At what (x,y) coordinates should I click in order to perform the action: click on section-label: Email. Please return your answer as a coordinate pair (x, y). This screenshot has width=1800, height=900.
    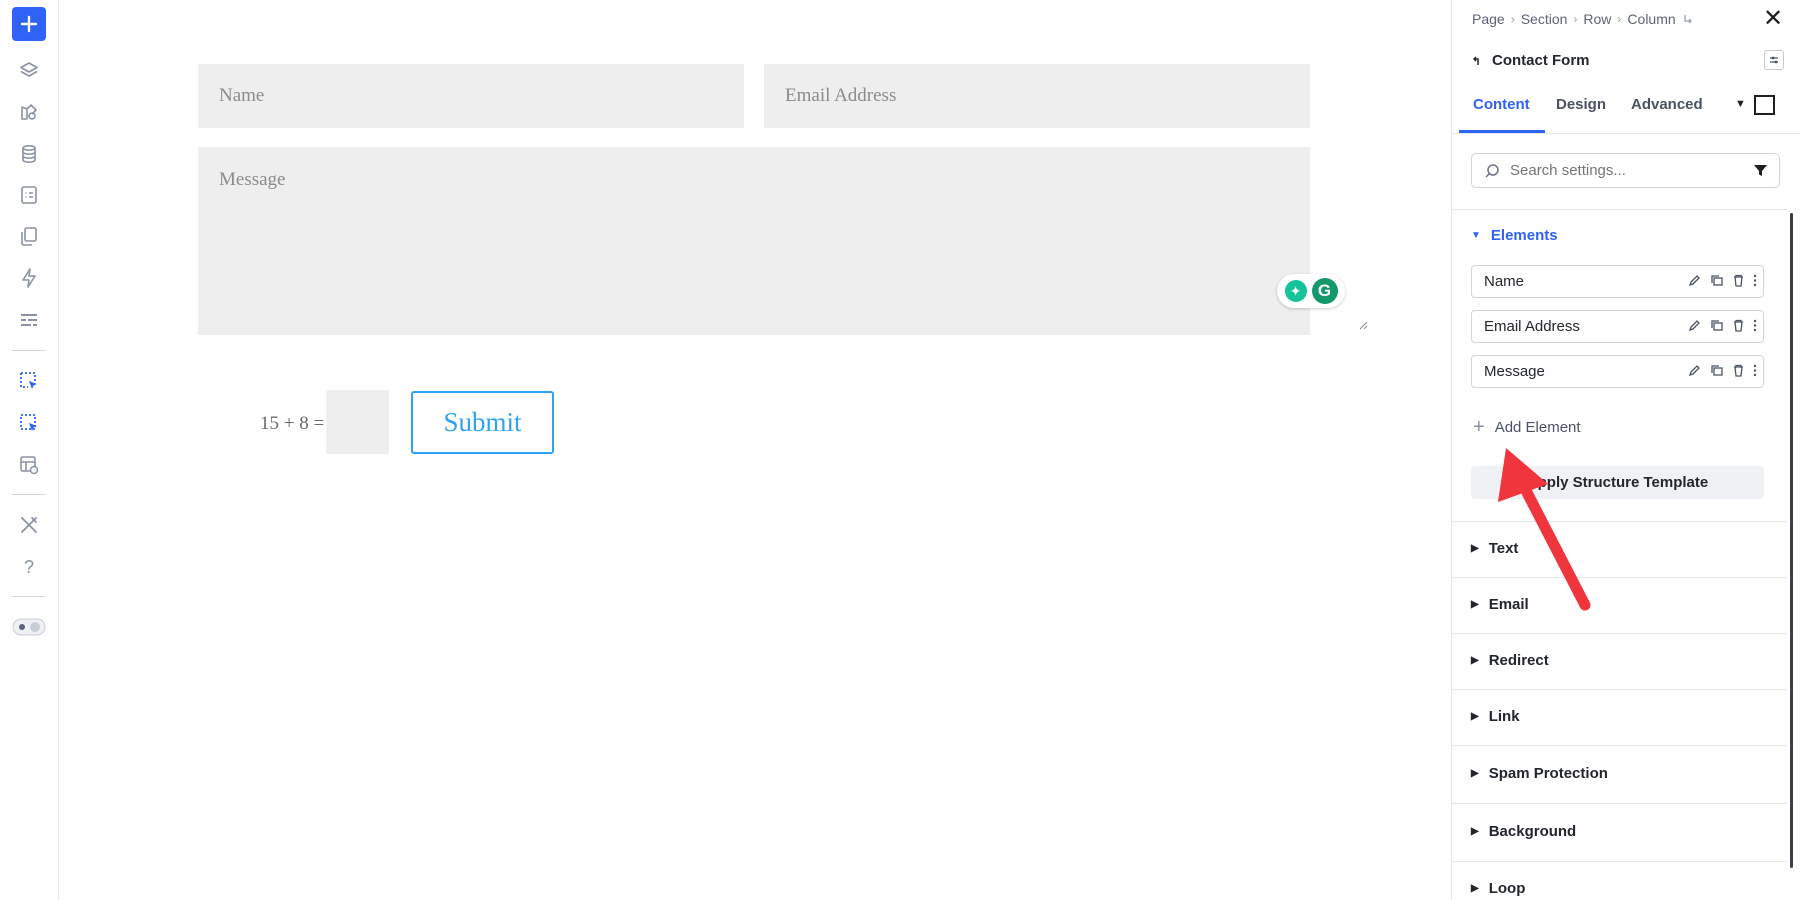
    Looking at the image, I should click on (1508, 604).